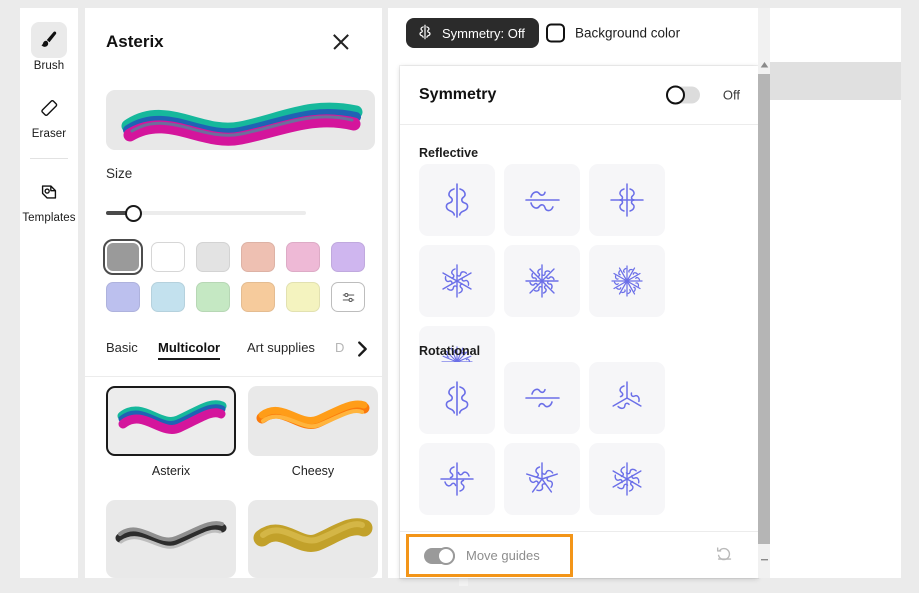 The image size is (919, 593). I want to click on brush-name-cheesy: Cheesy, so click(313, 471).